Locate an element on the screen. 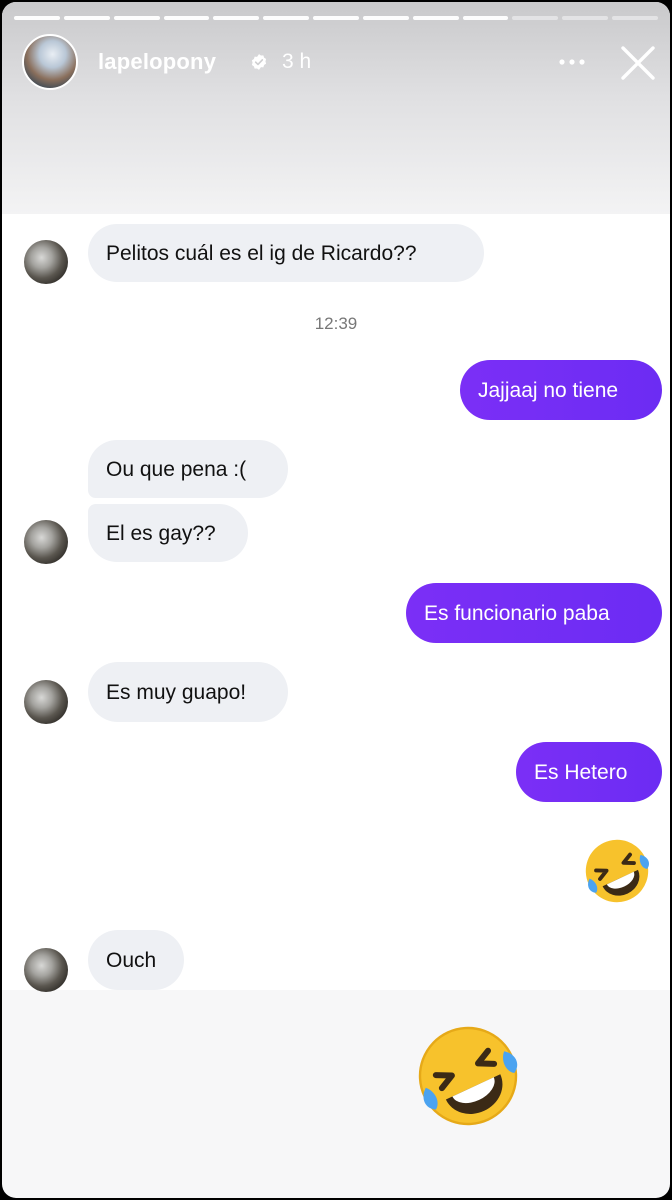  rolling-on-the-floor-laughing-sticker-icon is located at coordinates (468, 1076).